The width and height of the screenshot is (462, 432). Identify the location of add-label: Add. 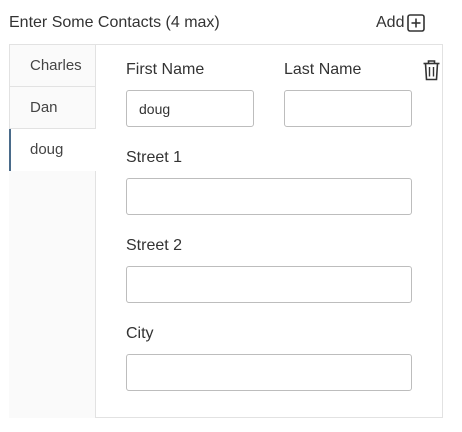
(390, 22).